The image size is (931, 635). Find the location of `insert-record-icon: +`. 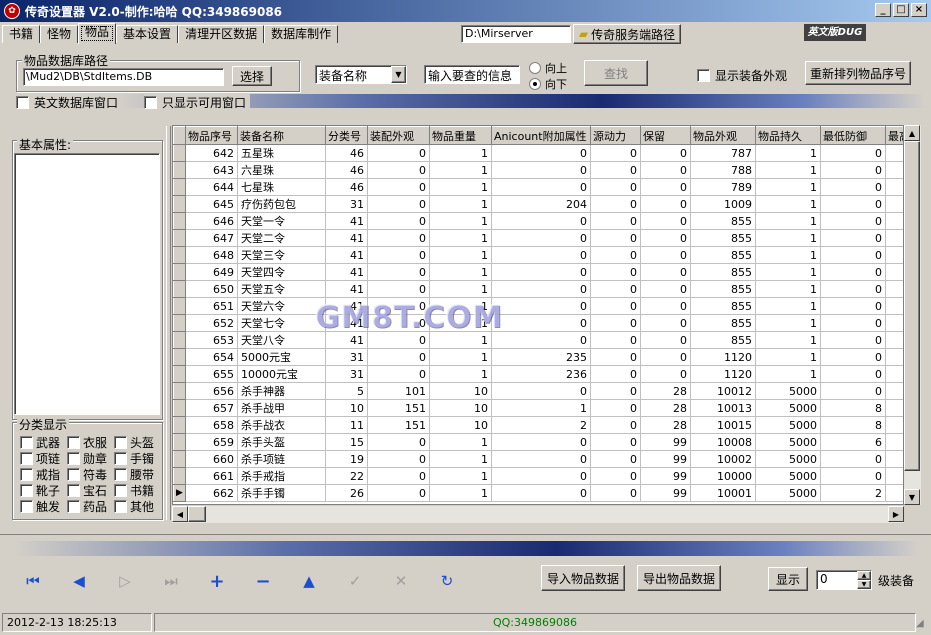

insert-record-icon: + is located at coordinates (217, 581).